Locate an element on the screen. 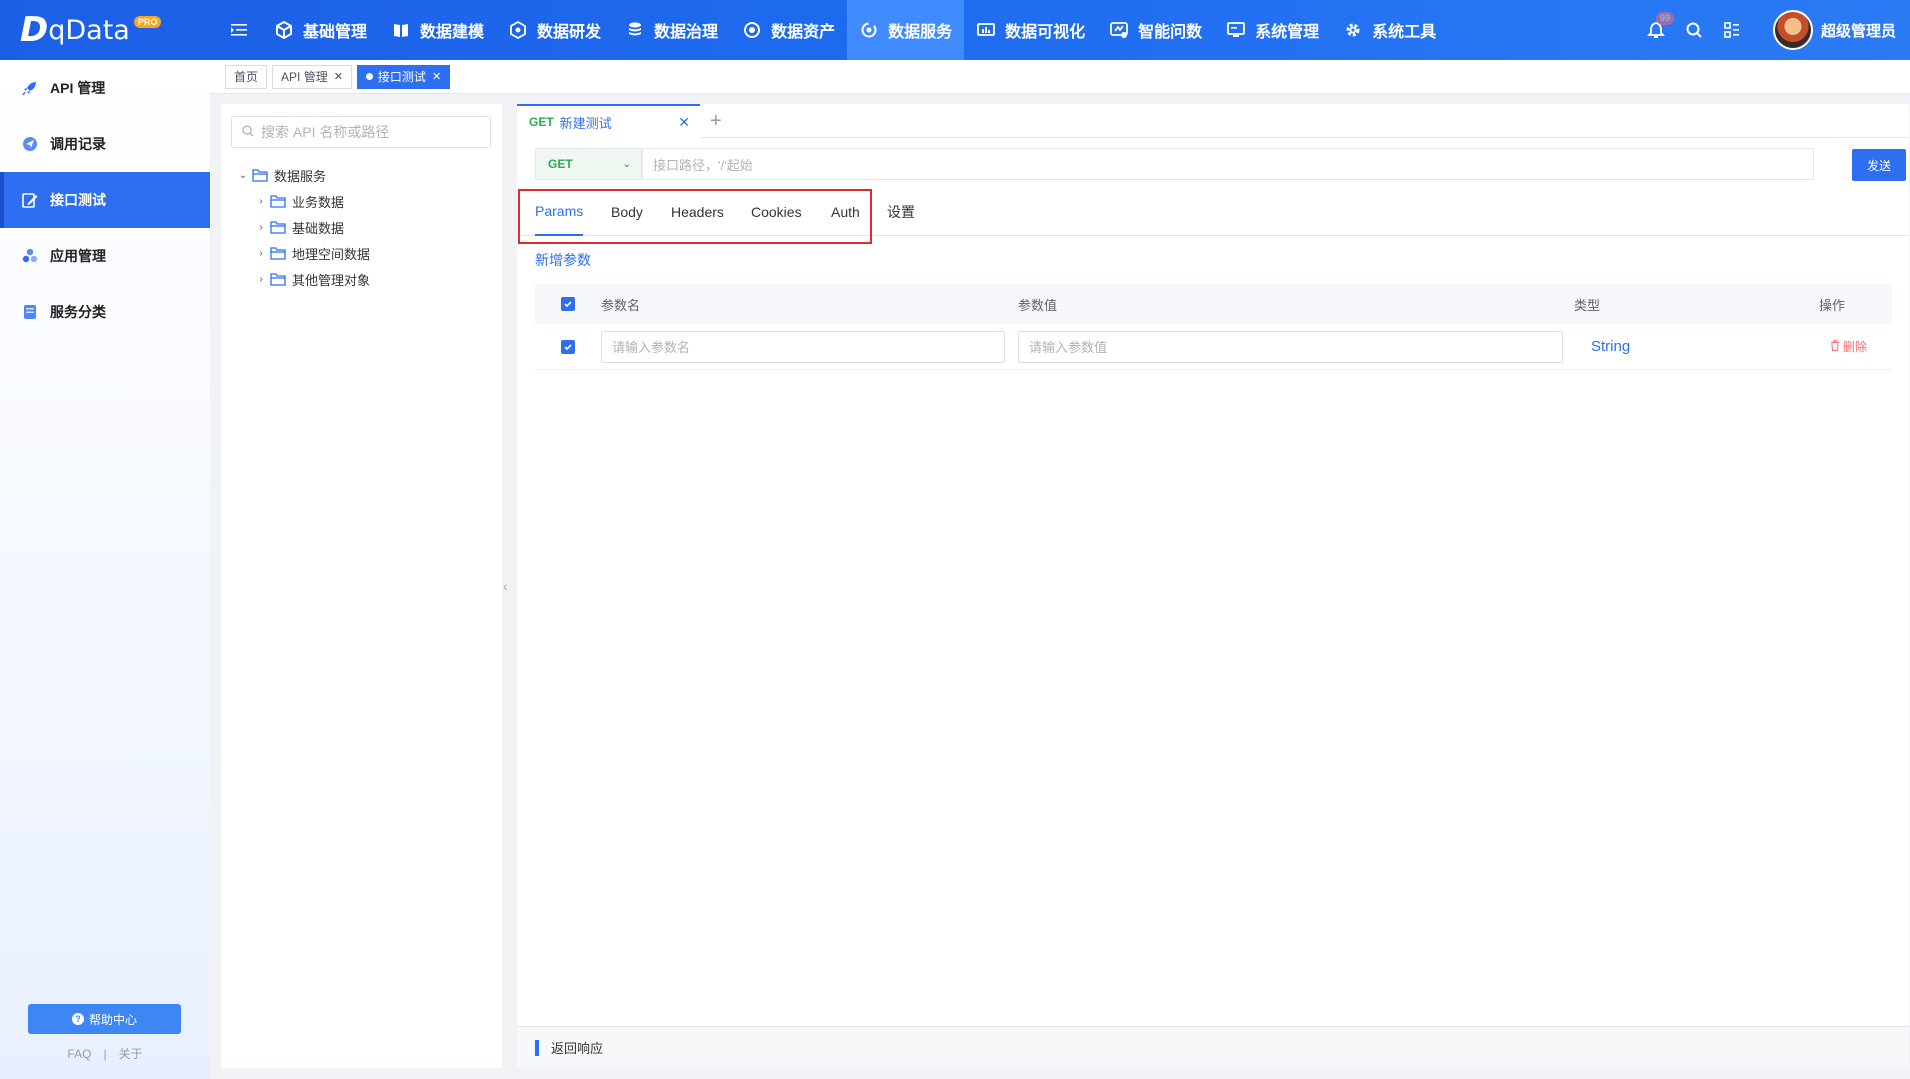 Image resolution: width=1910 pixels, height=1079 pixels. tree-node: › 地理空间数据 is located at coordinates (303, 253).